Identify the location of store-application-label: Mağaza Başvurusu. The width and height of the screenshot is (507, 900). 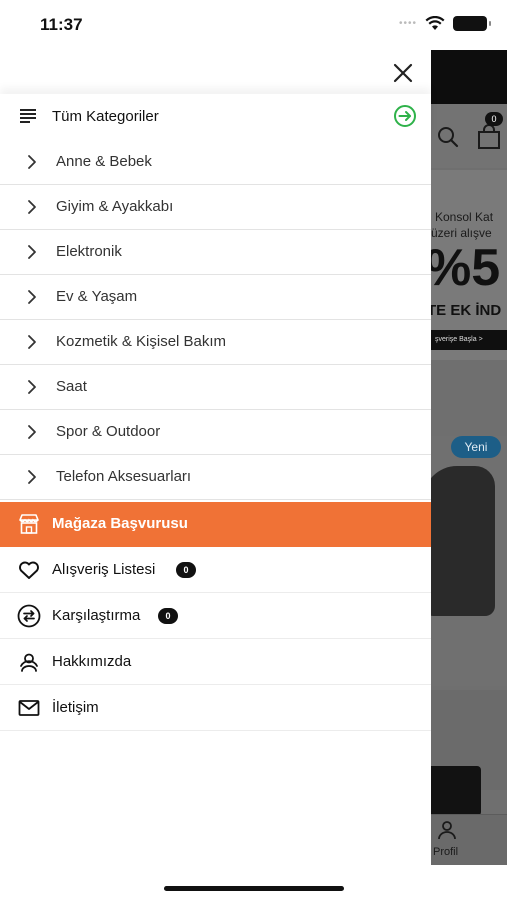
(120, 523).